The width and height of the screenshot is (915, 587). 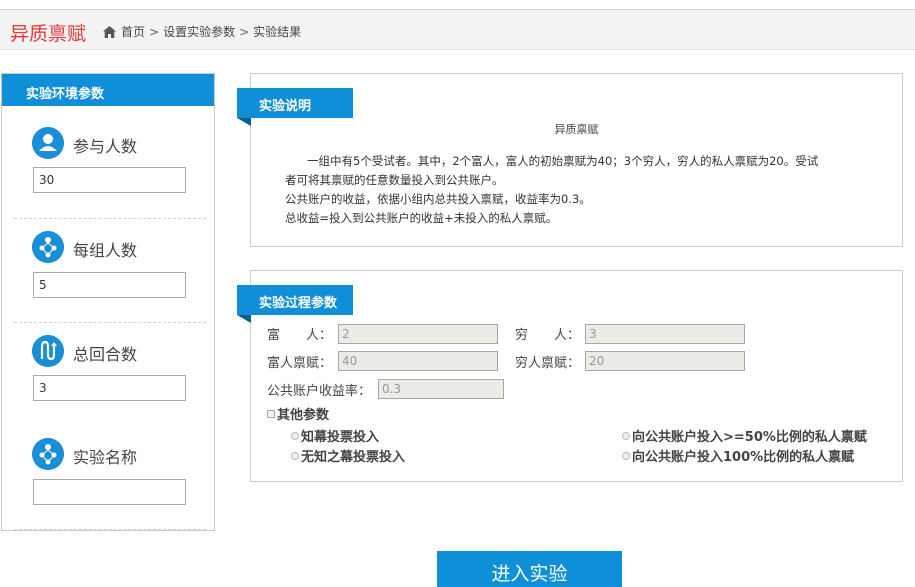 What do you see at coordinates (441, 389) in the screenshot?
I see `rate-field: 0.3` at bounding box center [441, 389].